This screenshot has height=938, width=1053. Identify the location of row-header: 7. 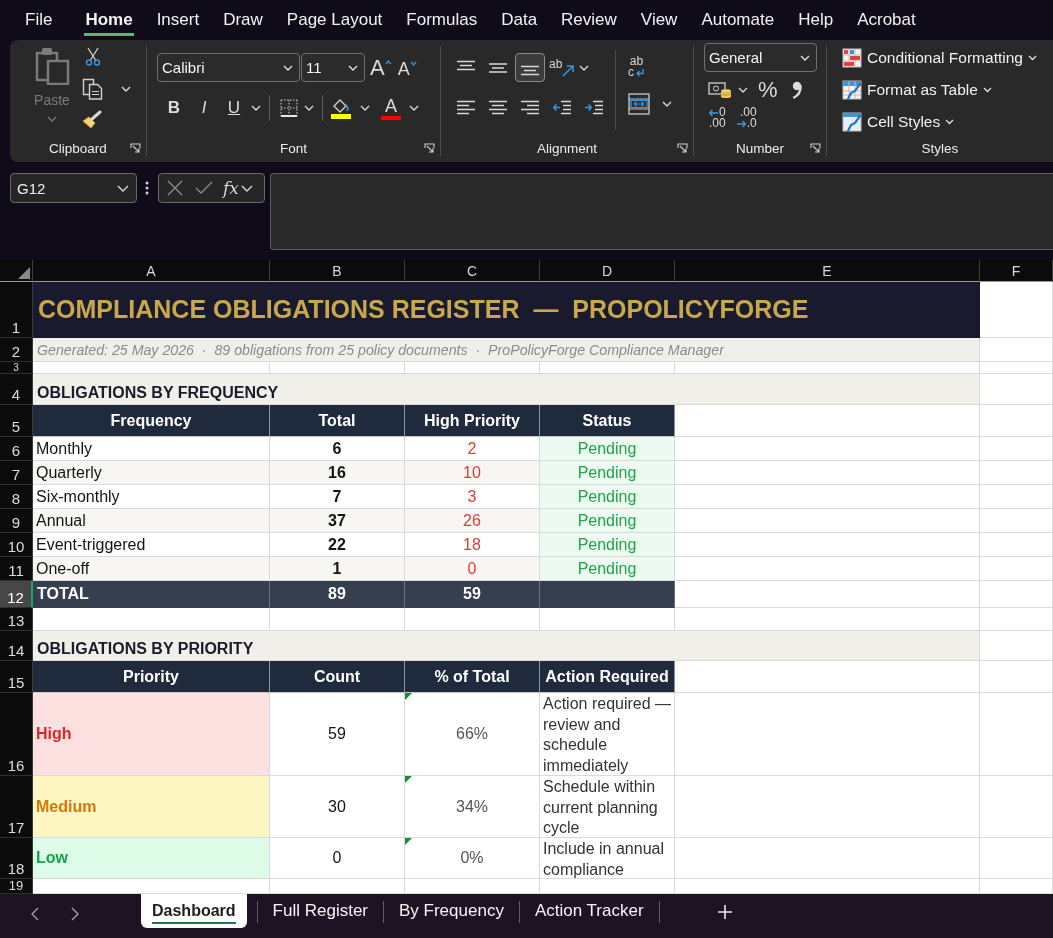
(16, 473).